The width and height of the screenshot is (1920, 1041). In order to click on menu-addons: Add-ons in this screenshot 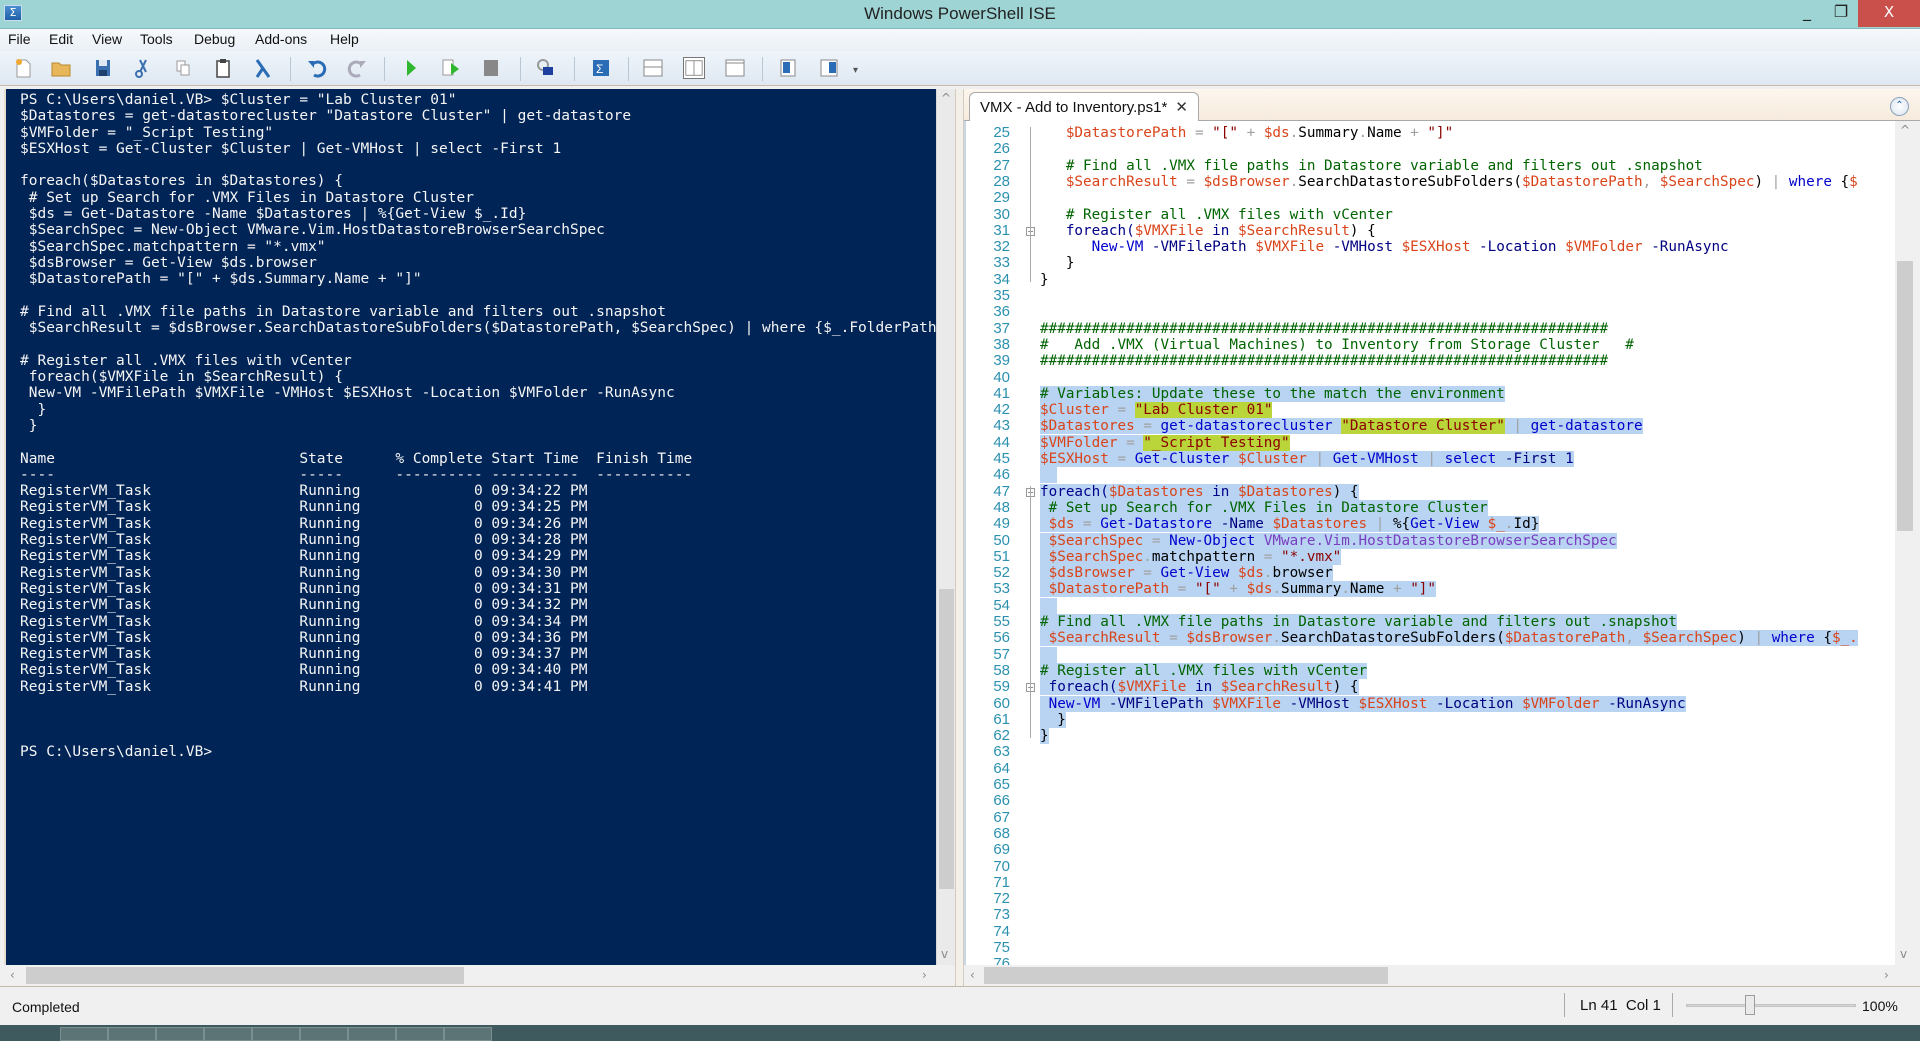, I will do `click(281, 39)`.